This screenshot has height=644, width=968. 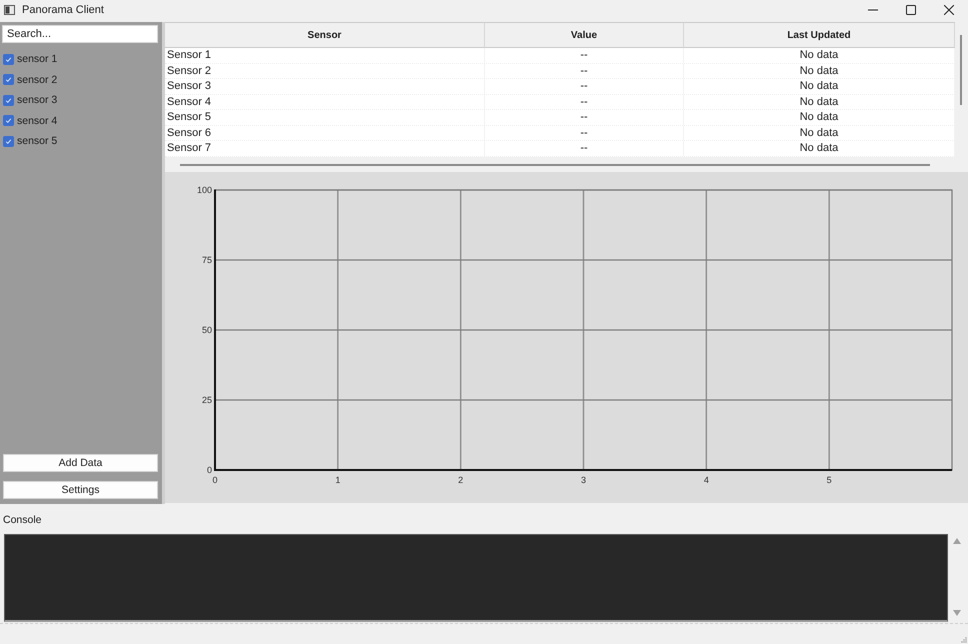 What do you see at coordinates (911, 10) in the screenshot?
I see `maximize-icon` at bounding box center [911, 10].